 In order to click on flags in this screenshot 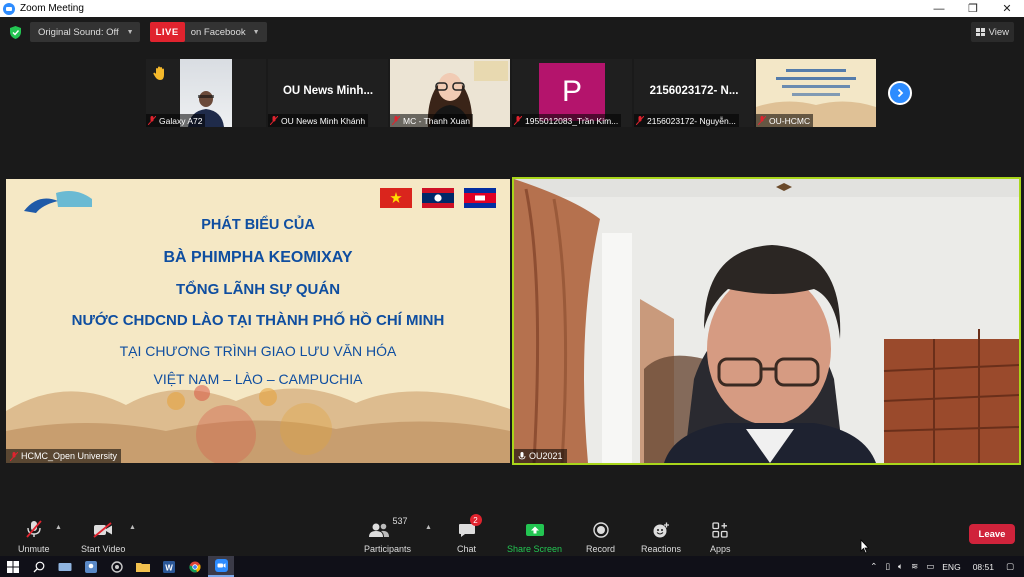, I will do `click(438, 198)`.